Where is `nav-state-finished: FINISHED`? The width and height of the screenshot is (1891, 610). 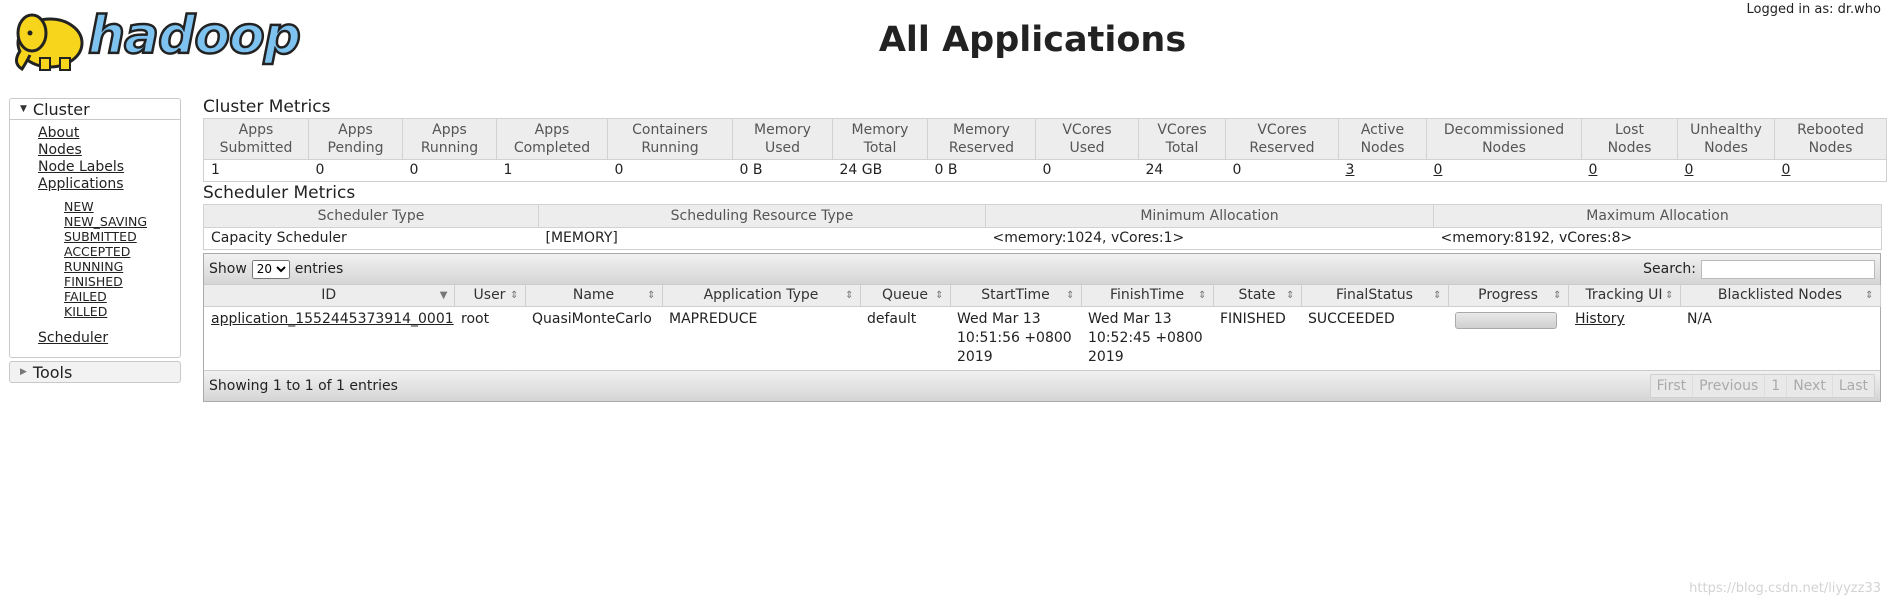
nav-state-finished: FINISHED is located at coordinates (95, 281).